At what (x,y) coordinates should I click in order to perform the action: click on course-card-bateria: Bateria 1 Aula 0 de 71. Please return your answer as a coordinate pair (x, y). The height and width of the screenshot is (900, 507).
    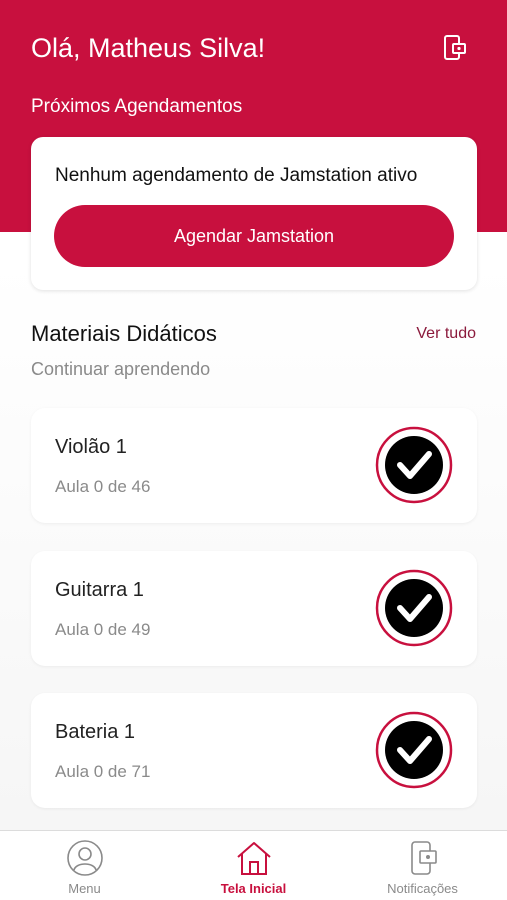
    Looking at the image, I should click on (254, 750).